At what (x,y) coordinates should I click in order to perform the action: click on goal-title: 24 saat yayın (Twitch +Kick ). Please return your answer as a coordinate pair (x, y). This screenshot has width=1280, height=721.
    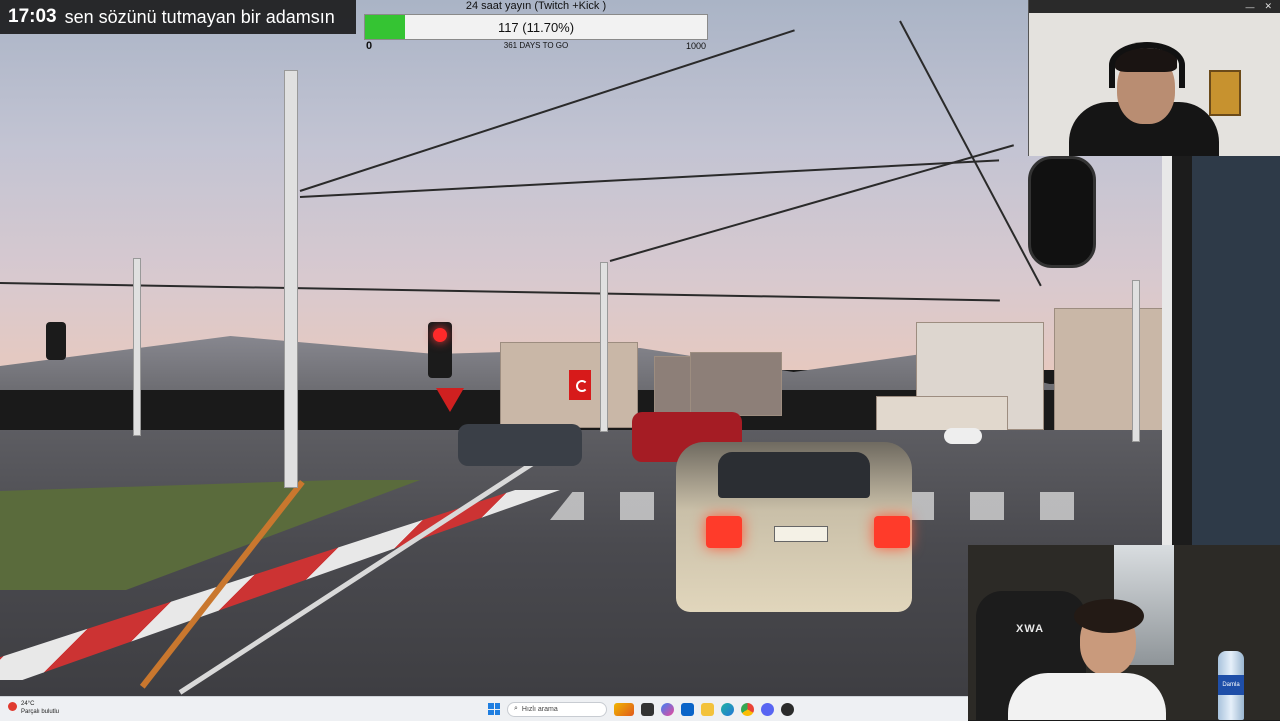
    Looking at the image, I should click on (536, 6).